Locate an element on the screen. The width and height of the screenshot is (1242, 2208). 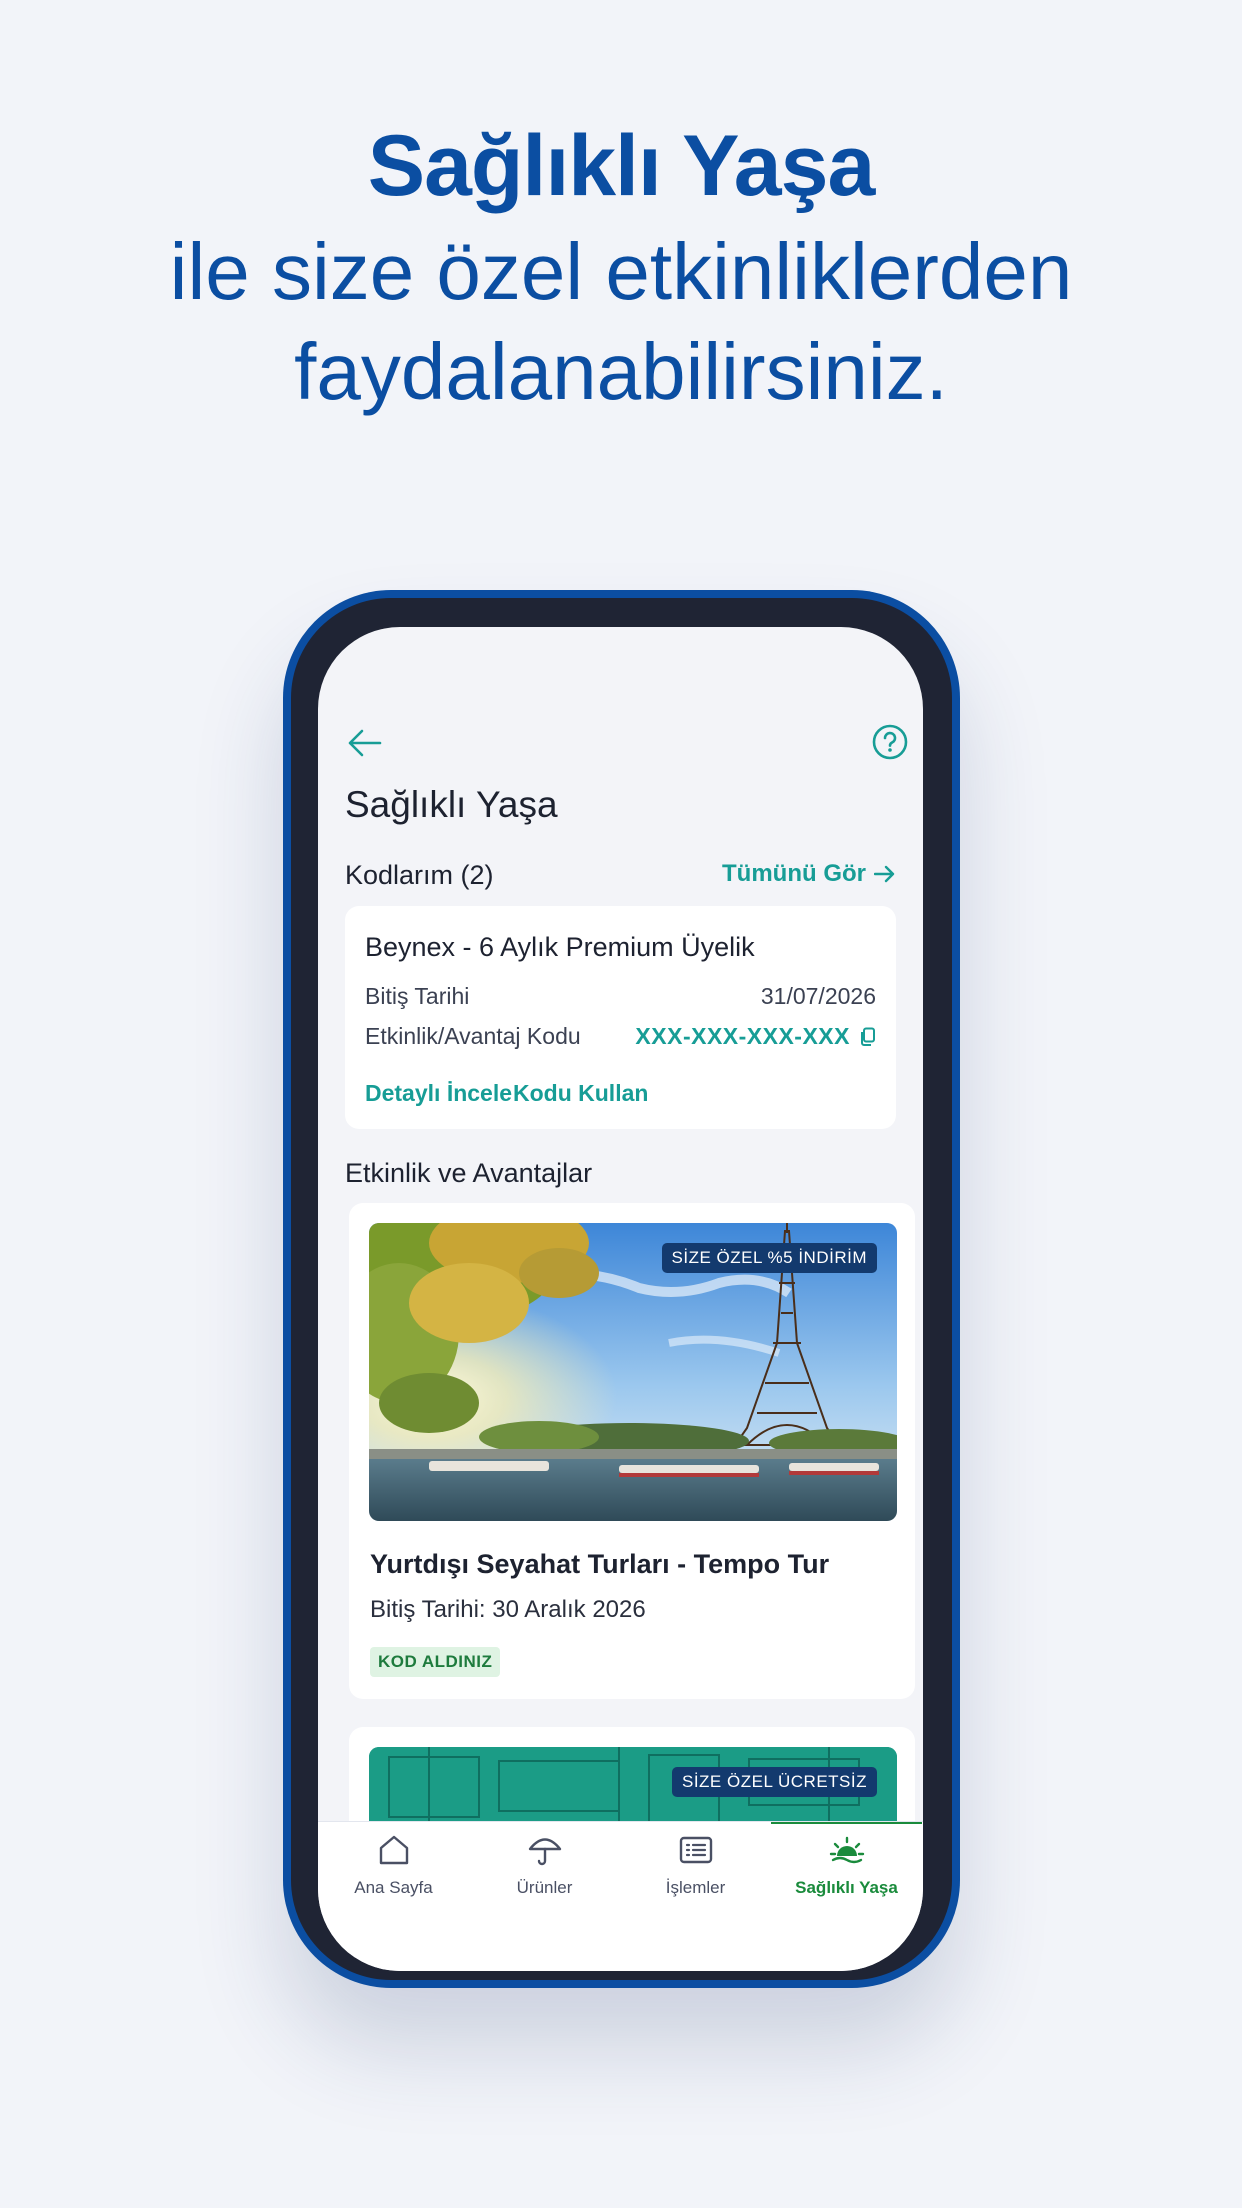
promo-subtitle-line-2: faydalanabilirsiniz. is located at coordinates (621, 371).